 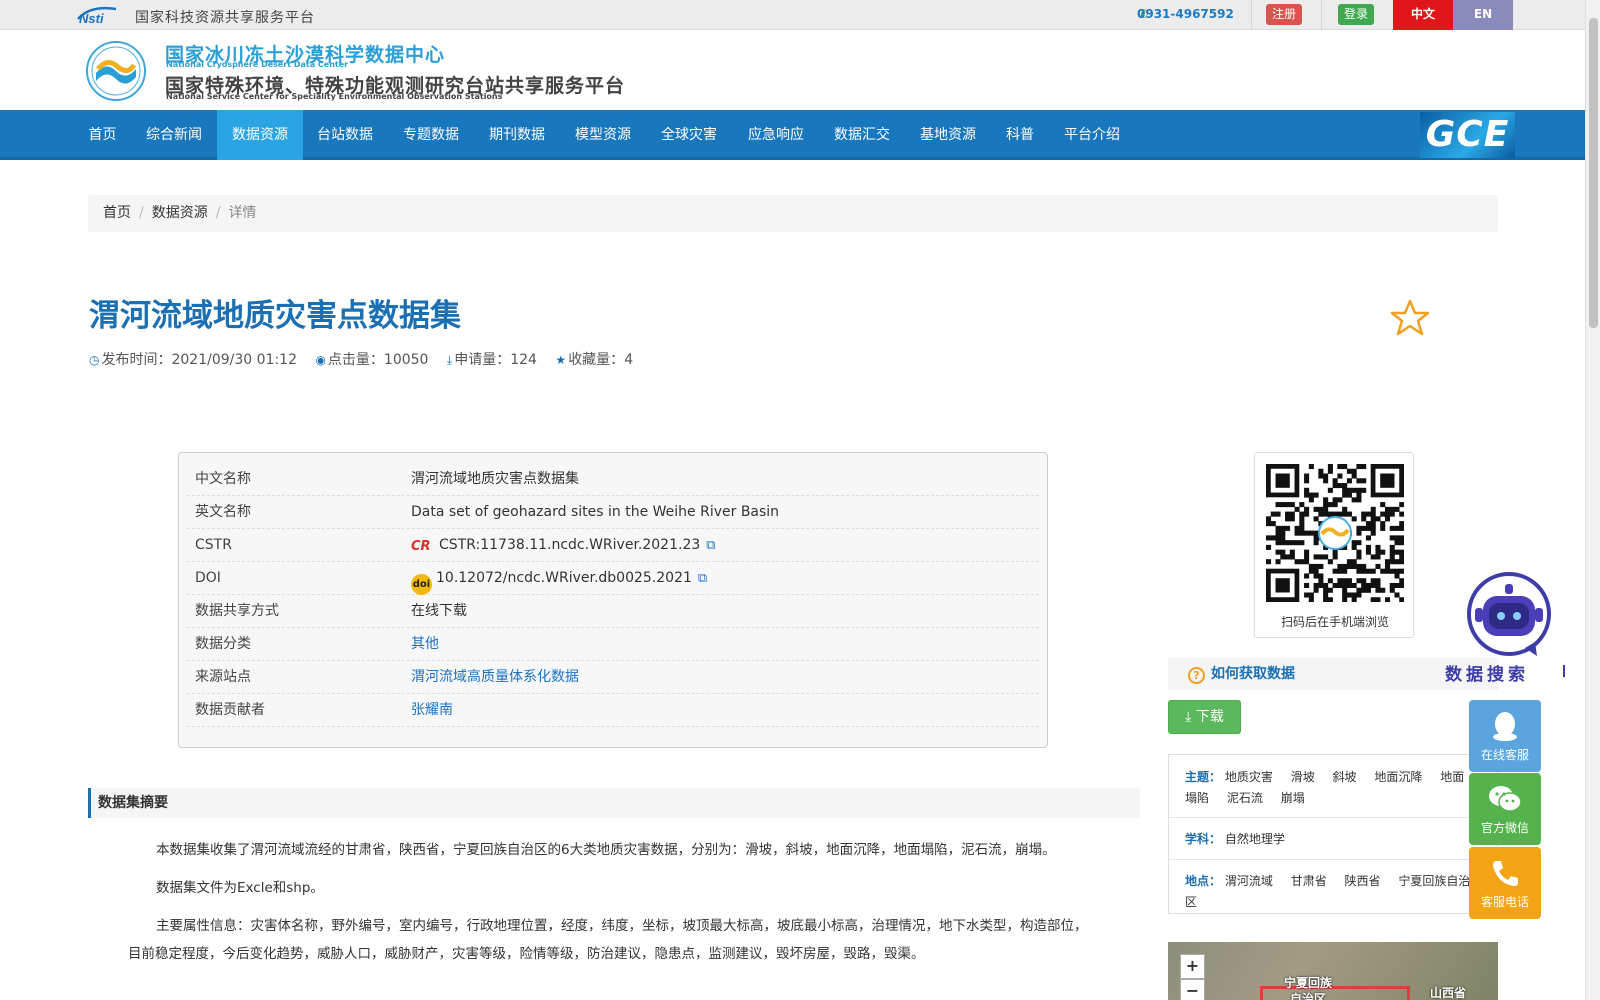 I want to click on nav-item-emergency: 应急响应, so click(x=776, y=135).